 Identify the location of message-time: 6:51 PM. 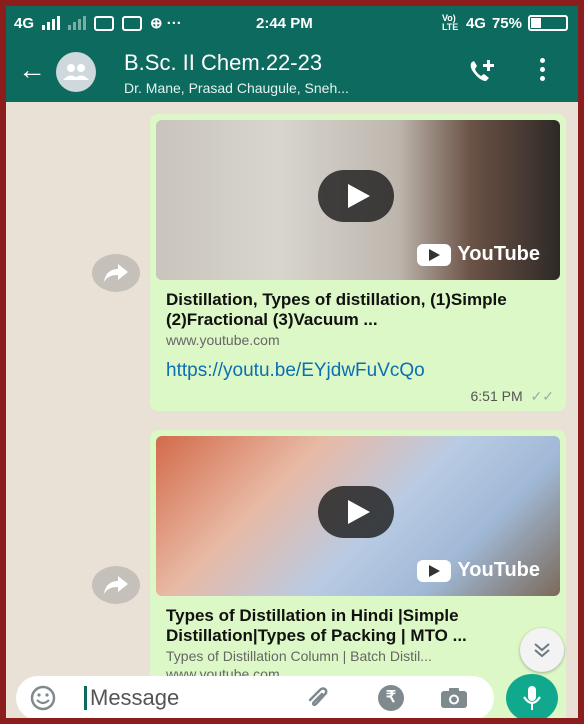
(496, 396).